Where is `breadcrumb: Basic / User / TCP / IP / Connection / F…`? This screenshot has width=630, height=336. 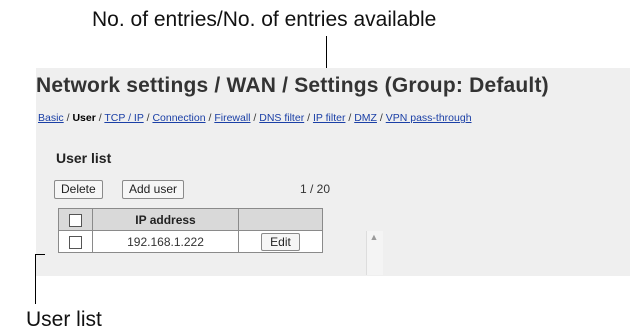 breadcrumb: Basic / User / TCP / IP / Connection / F… is located at coordinates (255, 118).